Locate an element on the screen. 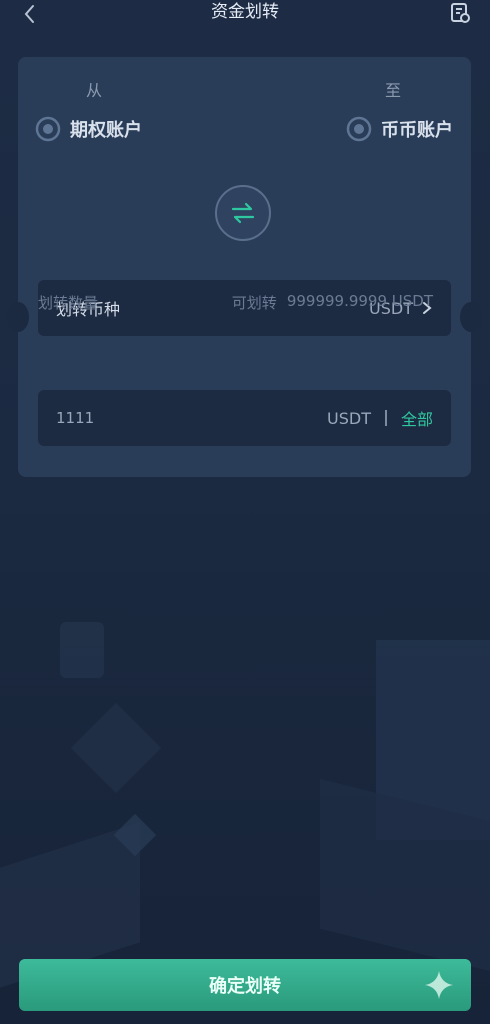 The height and width of the screenshot is (1024, 490). swap-arrows-icon is located at coordinates (243, 213).